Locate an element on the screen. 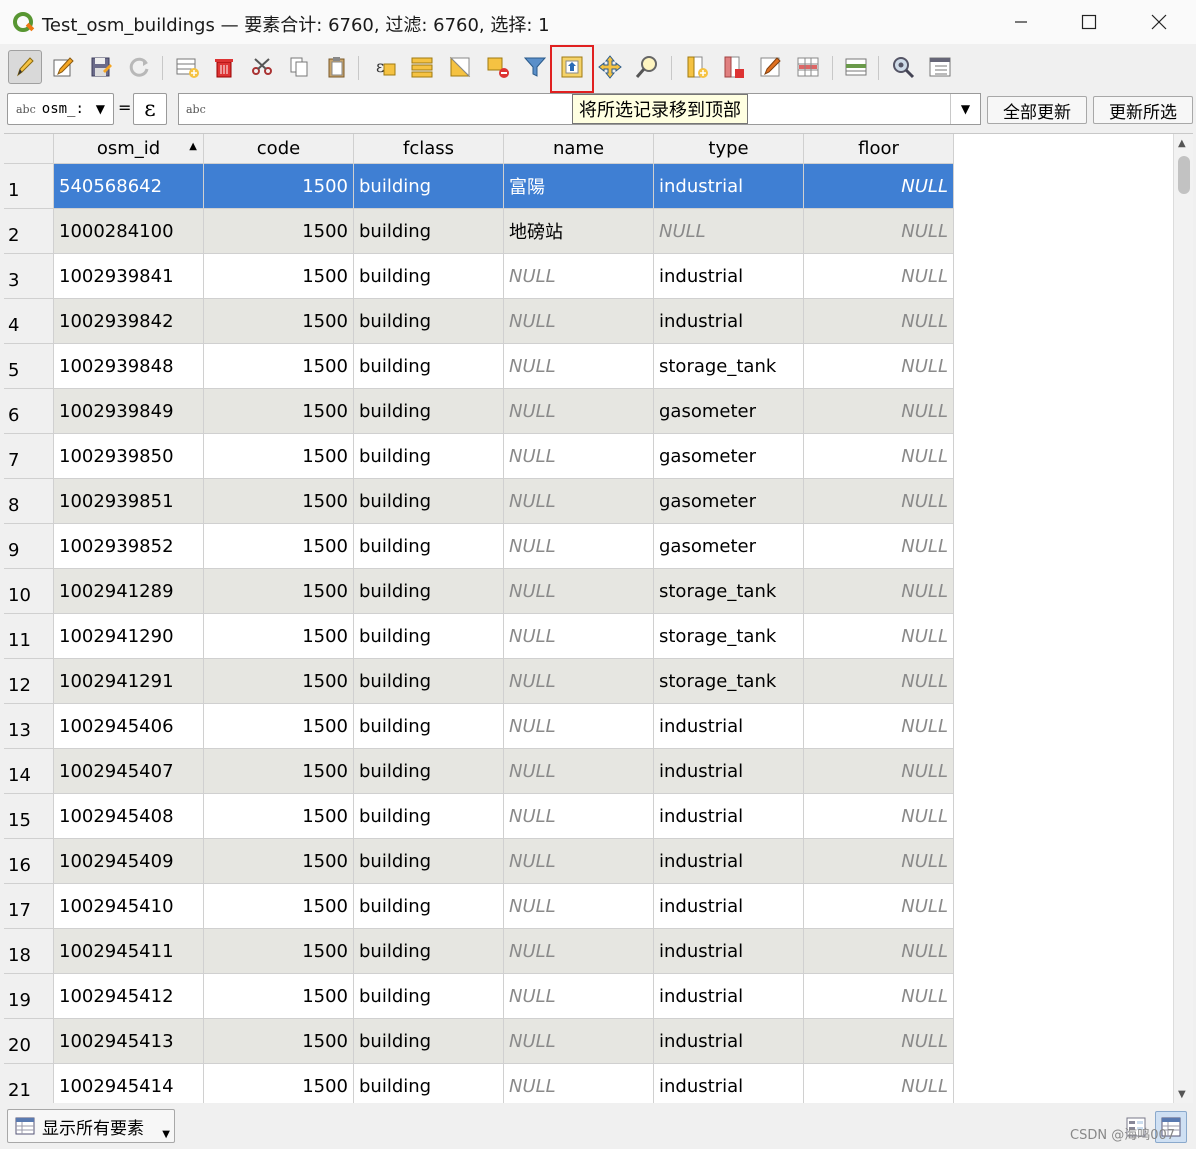 This screenshot has height=1149, width=1196. row-number: 3 is located at coordinates (29, 276).